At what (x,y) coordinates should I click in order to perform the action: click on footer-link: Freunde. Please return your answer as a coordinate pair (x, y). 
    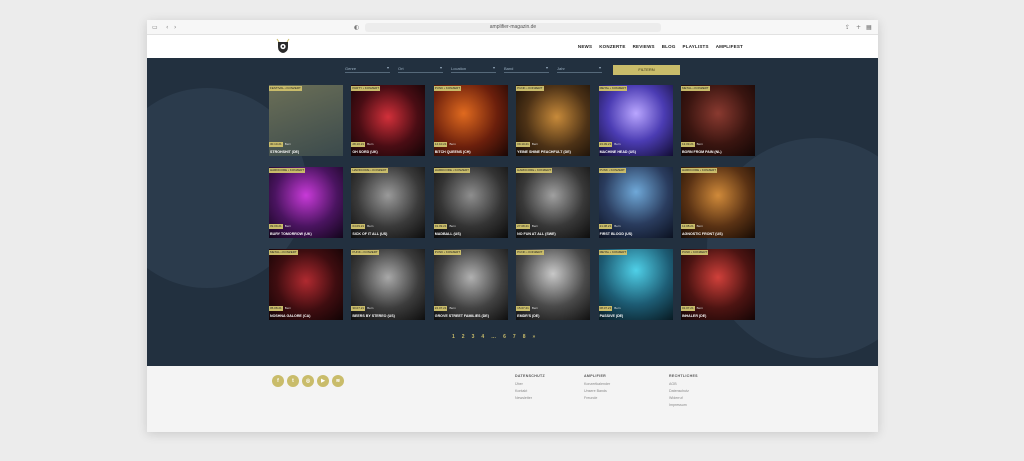
    Looking at the image, I should click on (597, 398).